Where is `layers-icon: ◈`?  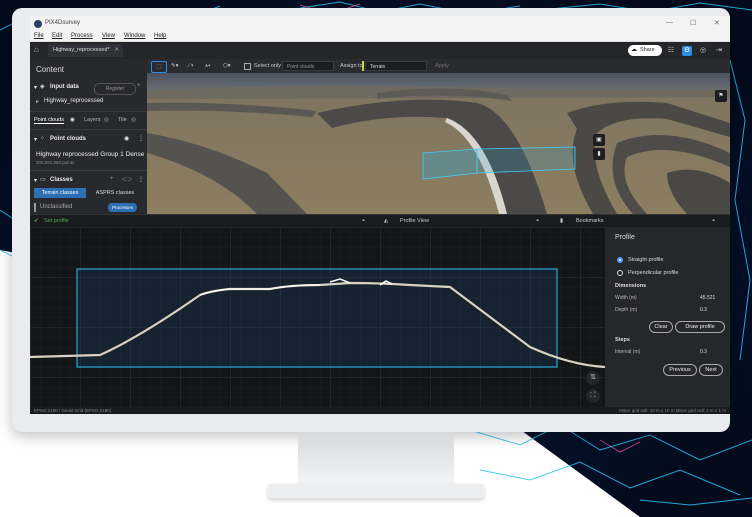 layers-icon: ◈ is located at coordinates (42, 87).